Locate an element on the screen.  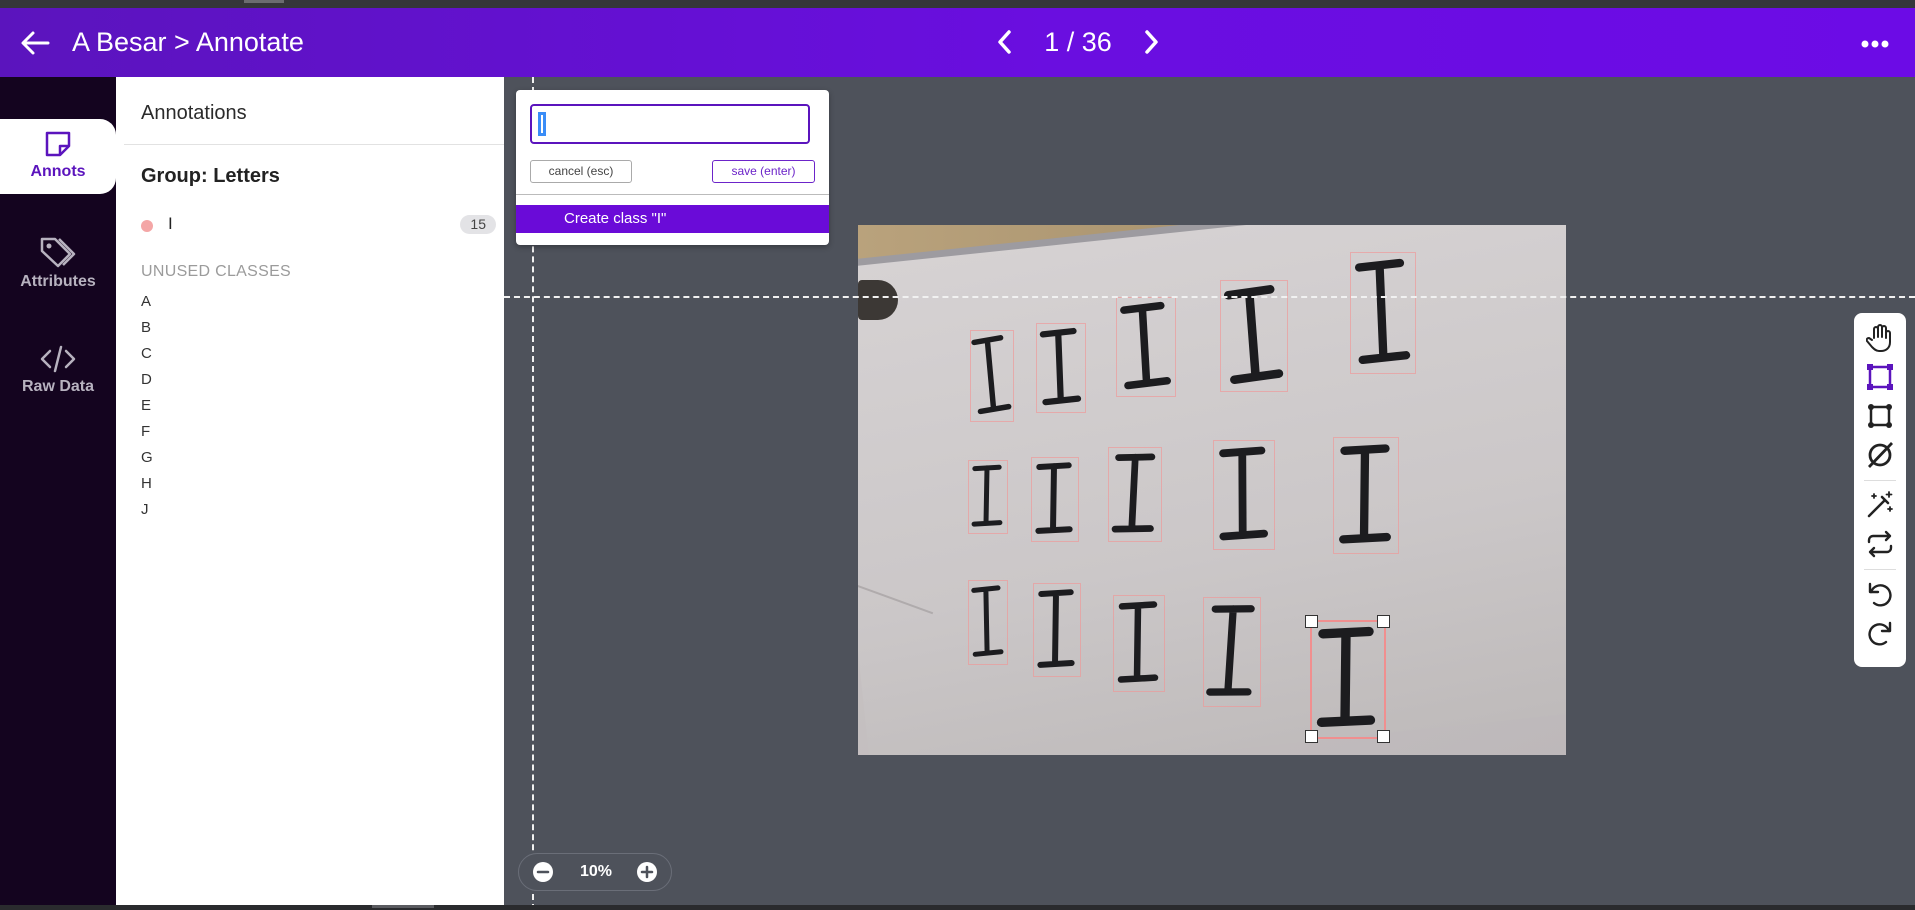
image-clip is located at coordinates (878, 300).